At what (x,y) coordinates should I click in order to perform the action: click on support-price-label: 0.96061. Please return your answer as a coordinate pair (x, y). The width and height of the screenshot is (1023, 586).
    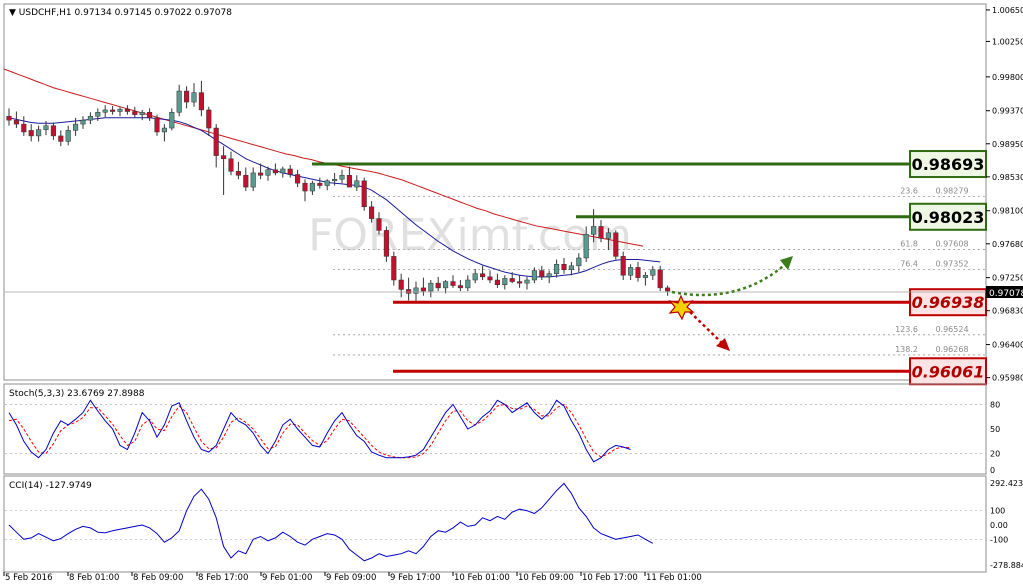
    Looking at the image, I should click on (948, 371).